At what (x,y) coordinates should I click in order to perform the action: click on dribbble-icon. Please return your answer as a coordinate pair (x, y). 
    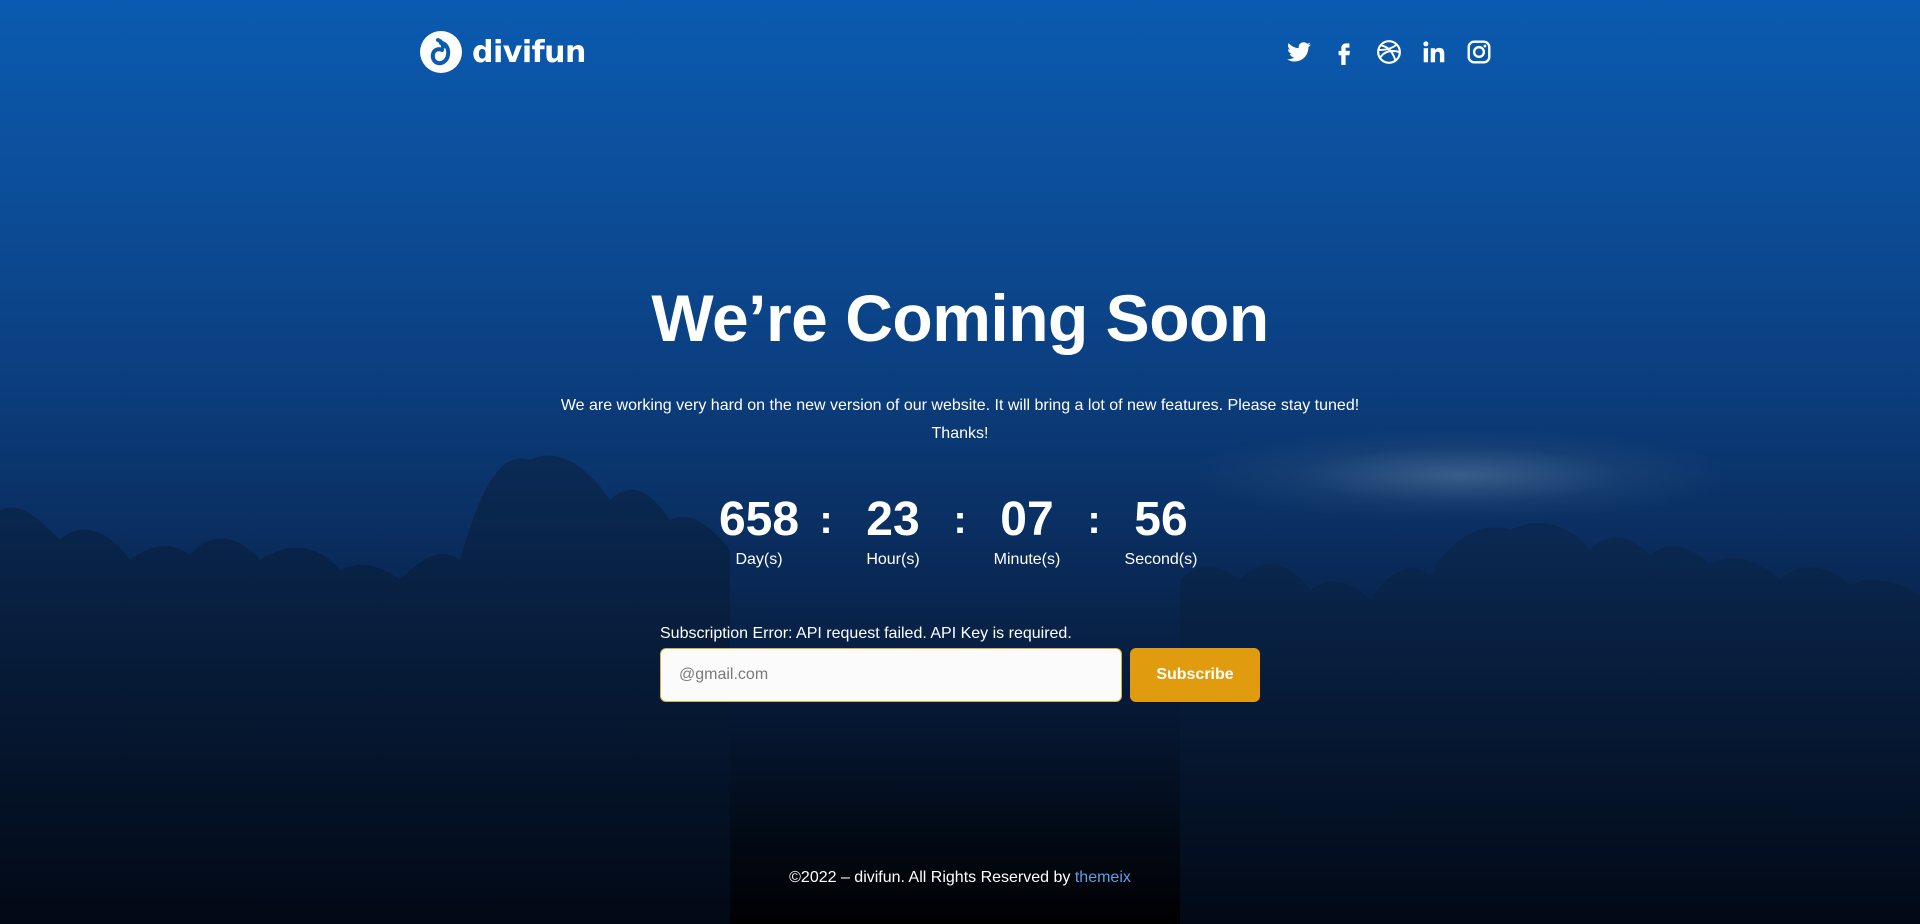
    Looking at the image, I should click on (1389, 52).